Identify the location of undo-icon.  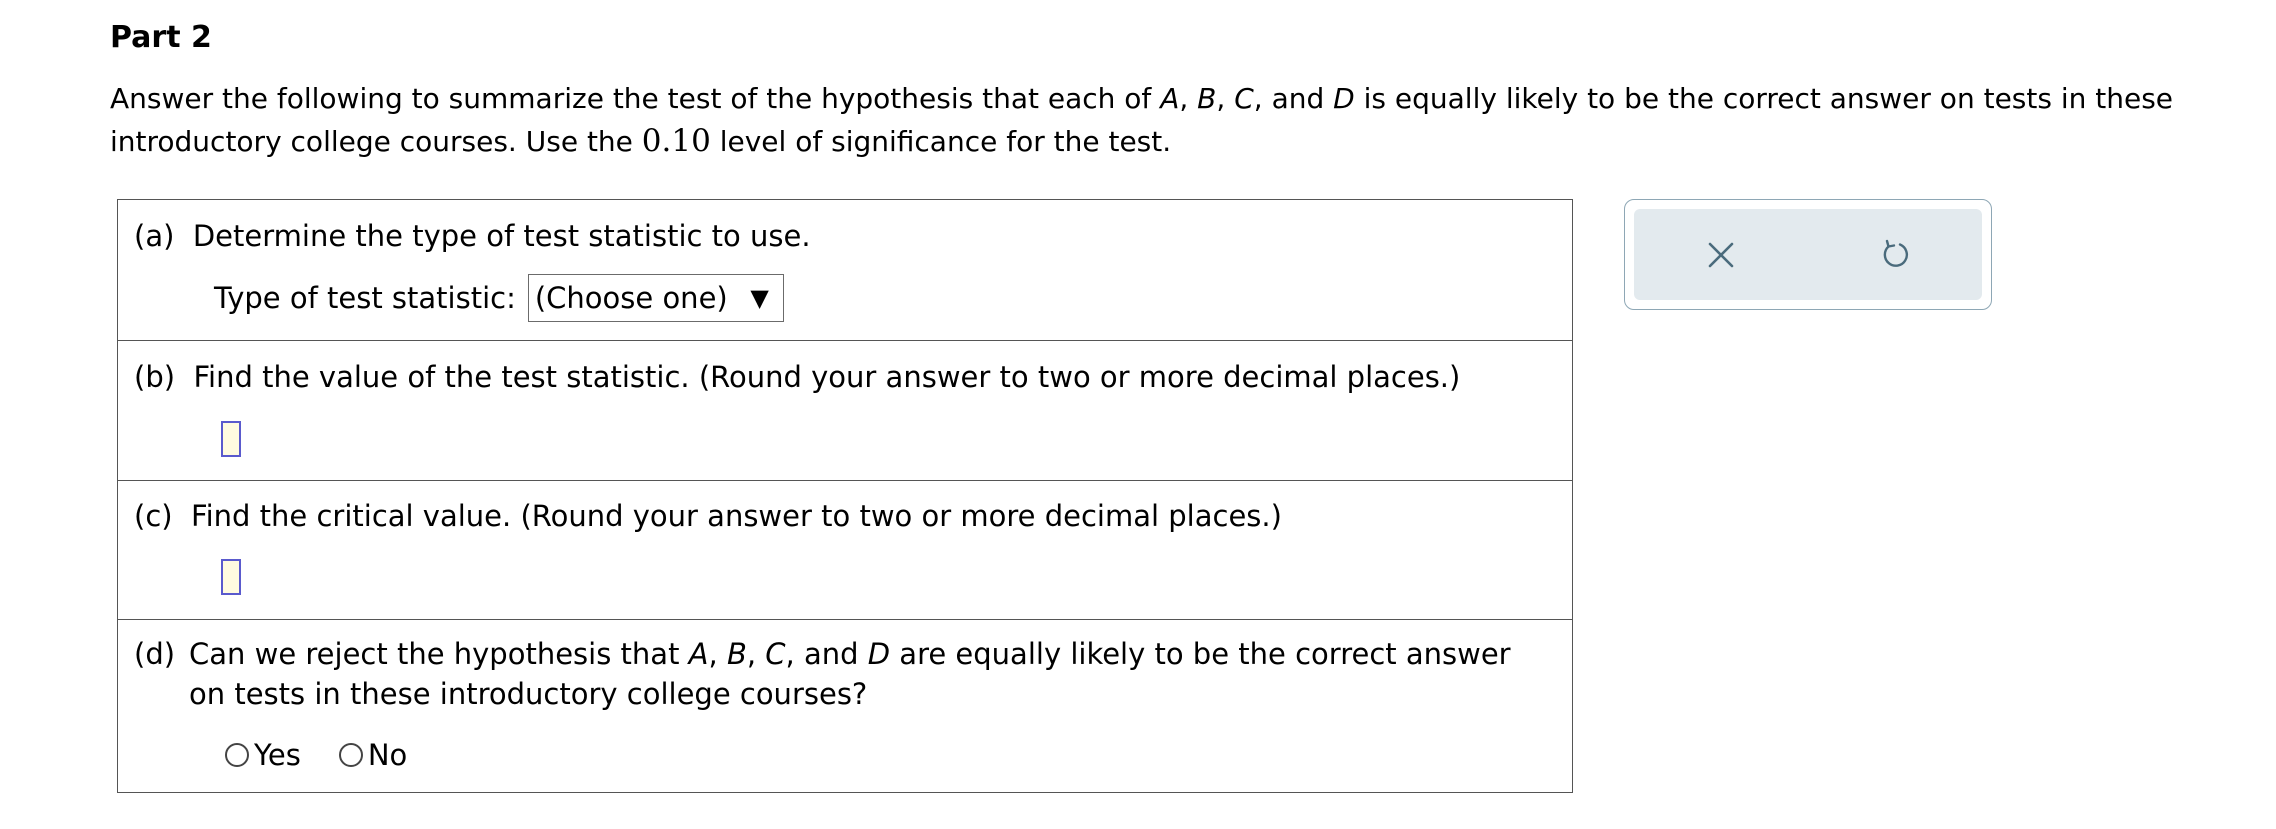
(1896, 253).